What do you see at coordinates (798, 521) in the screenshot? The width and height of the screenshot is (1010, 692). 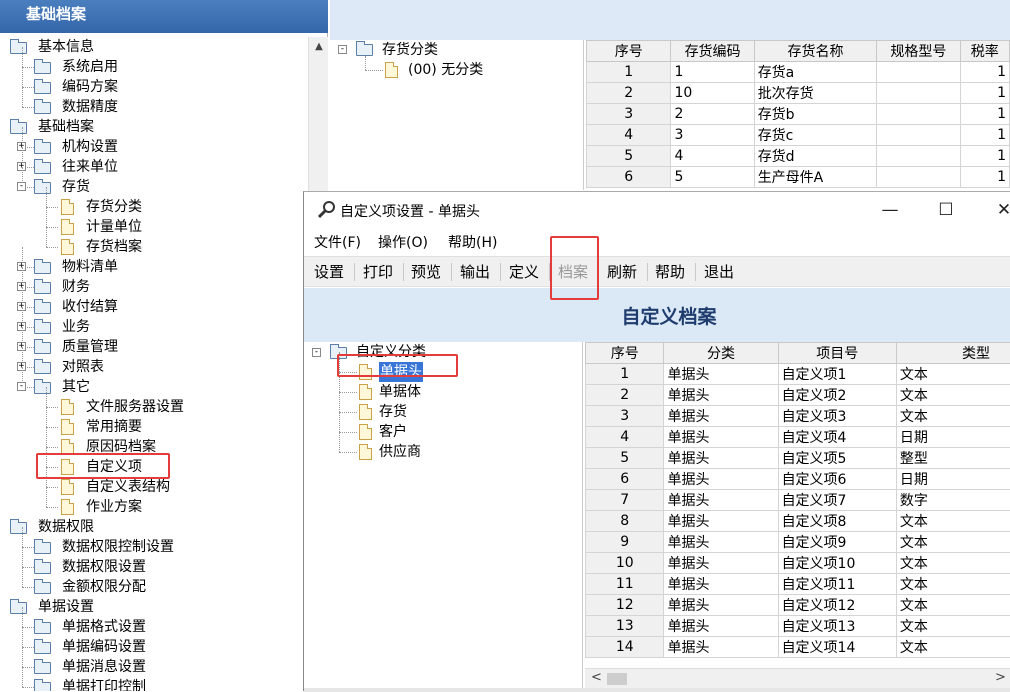 I see `table-row: 8单据头自定义项8文本` at bounding box center [798, 521].